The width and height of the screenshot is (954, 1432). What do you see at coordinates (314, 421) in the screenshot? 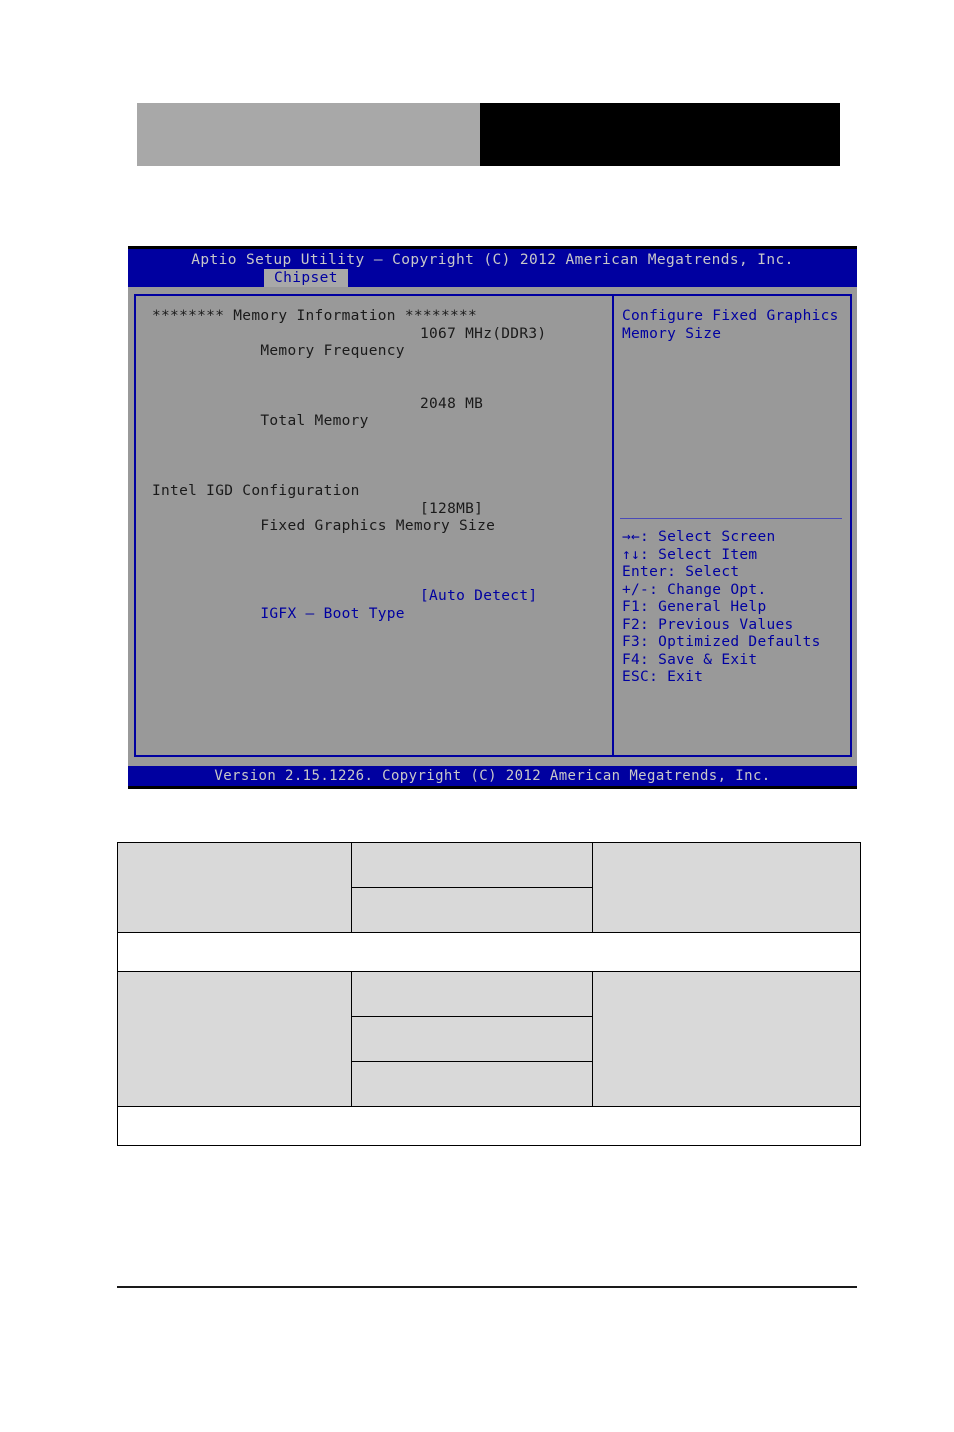
I see `row-total-memory-label: Total Memory` at bounding box center [314, 421].